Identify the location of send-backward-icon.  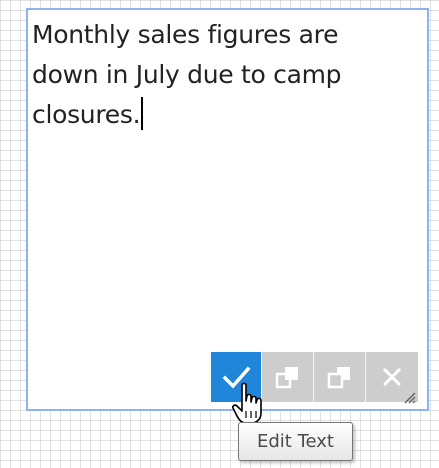
(338, 378).